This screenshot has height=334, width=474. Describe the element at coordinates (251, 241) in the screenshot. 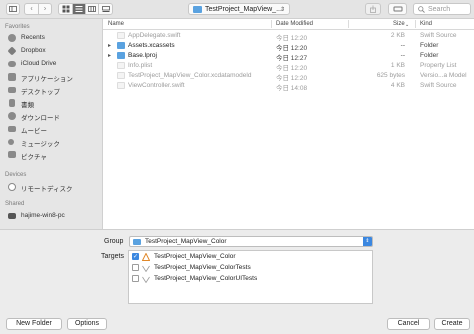

I see `group-popup: TestProject_MapView_Color ⇕` at that location.